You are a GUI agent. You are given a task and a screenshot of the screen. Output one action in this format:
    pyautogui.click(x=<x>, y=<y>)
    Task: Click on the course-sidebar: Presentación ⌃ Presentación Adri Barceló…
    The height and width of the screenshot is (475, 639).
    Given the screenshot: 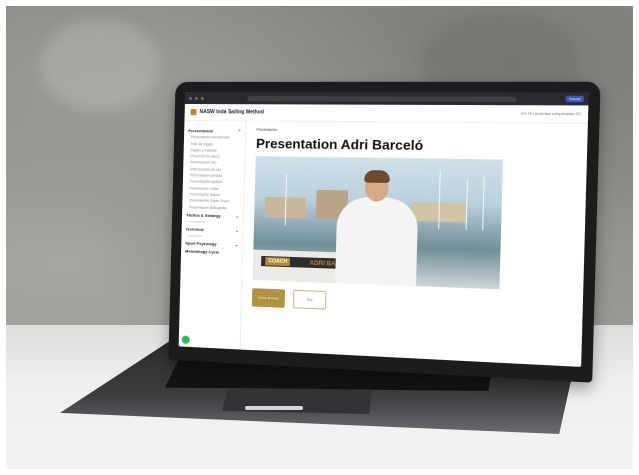 What is the action you would take?
    pyautogui.click(x=212, y=236)
    